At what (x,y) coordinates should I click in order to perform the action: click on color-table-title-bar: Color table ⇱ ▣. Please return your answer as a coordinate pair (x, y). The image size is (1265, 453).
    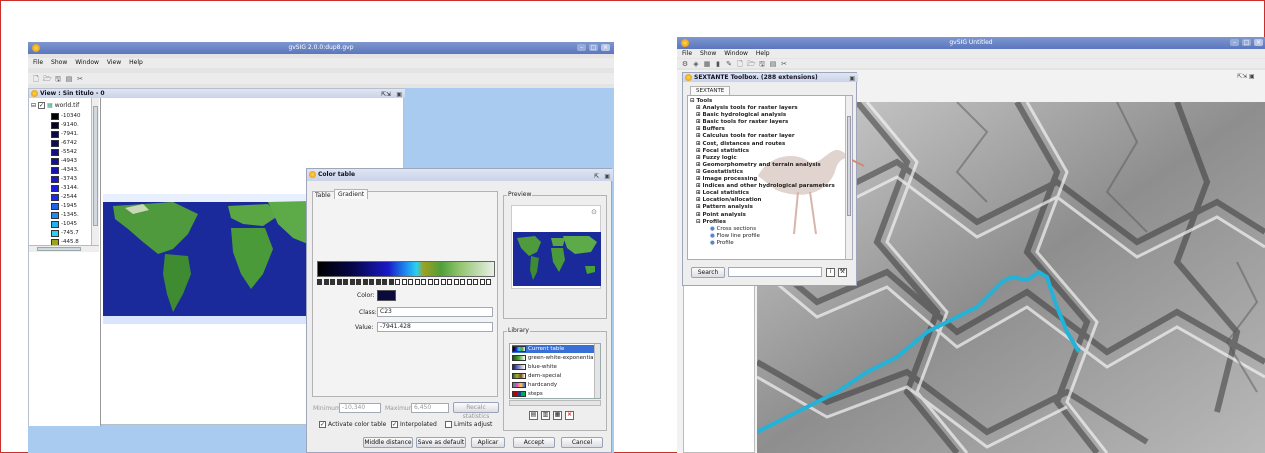
    Looking at the image, I should click on (460, 175).